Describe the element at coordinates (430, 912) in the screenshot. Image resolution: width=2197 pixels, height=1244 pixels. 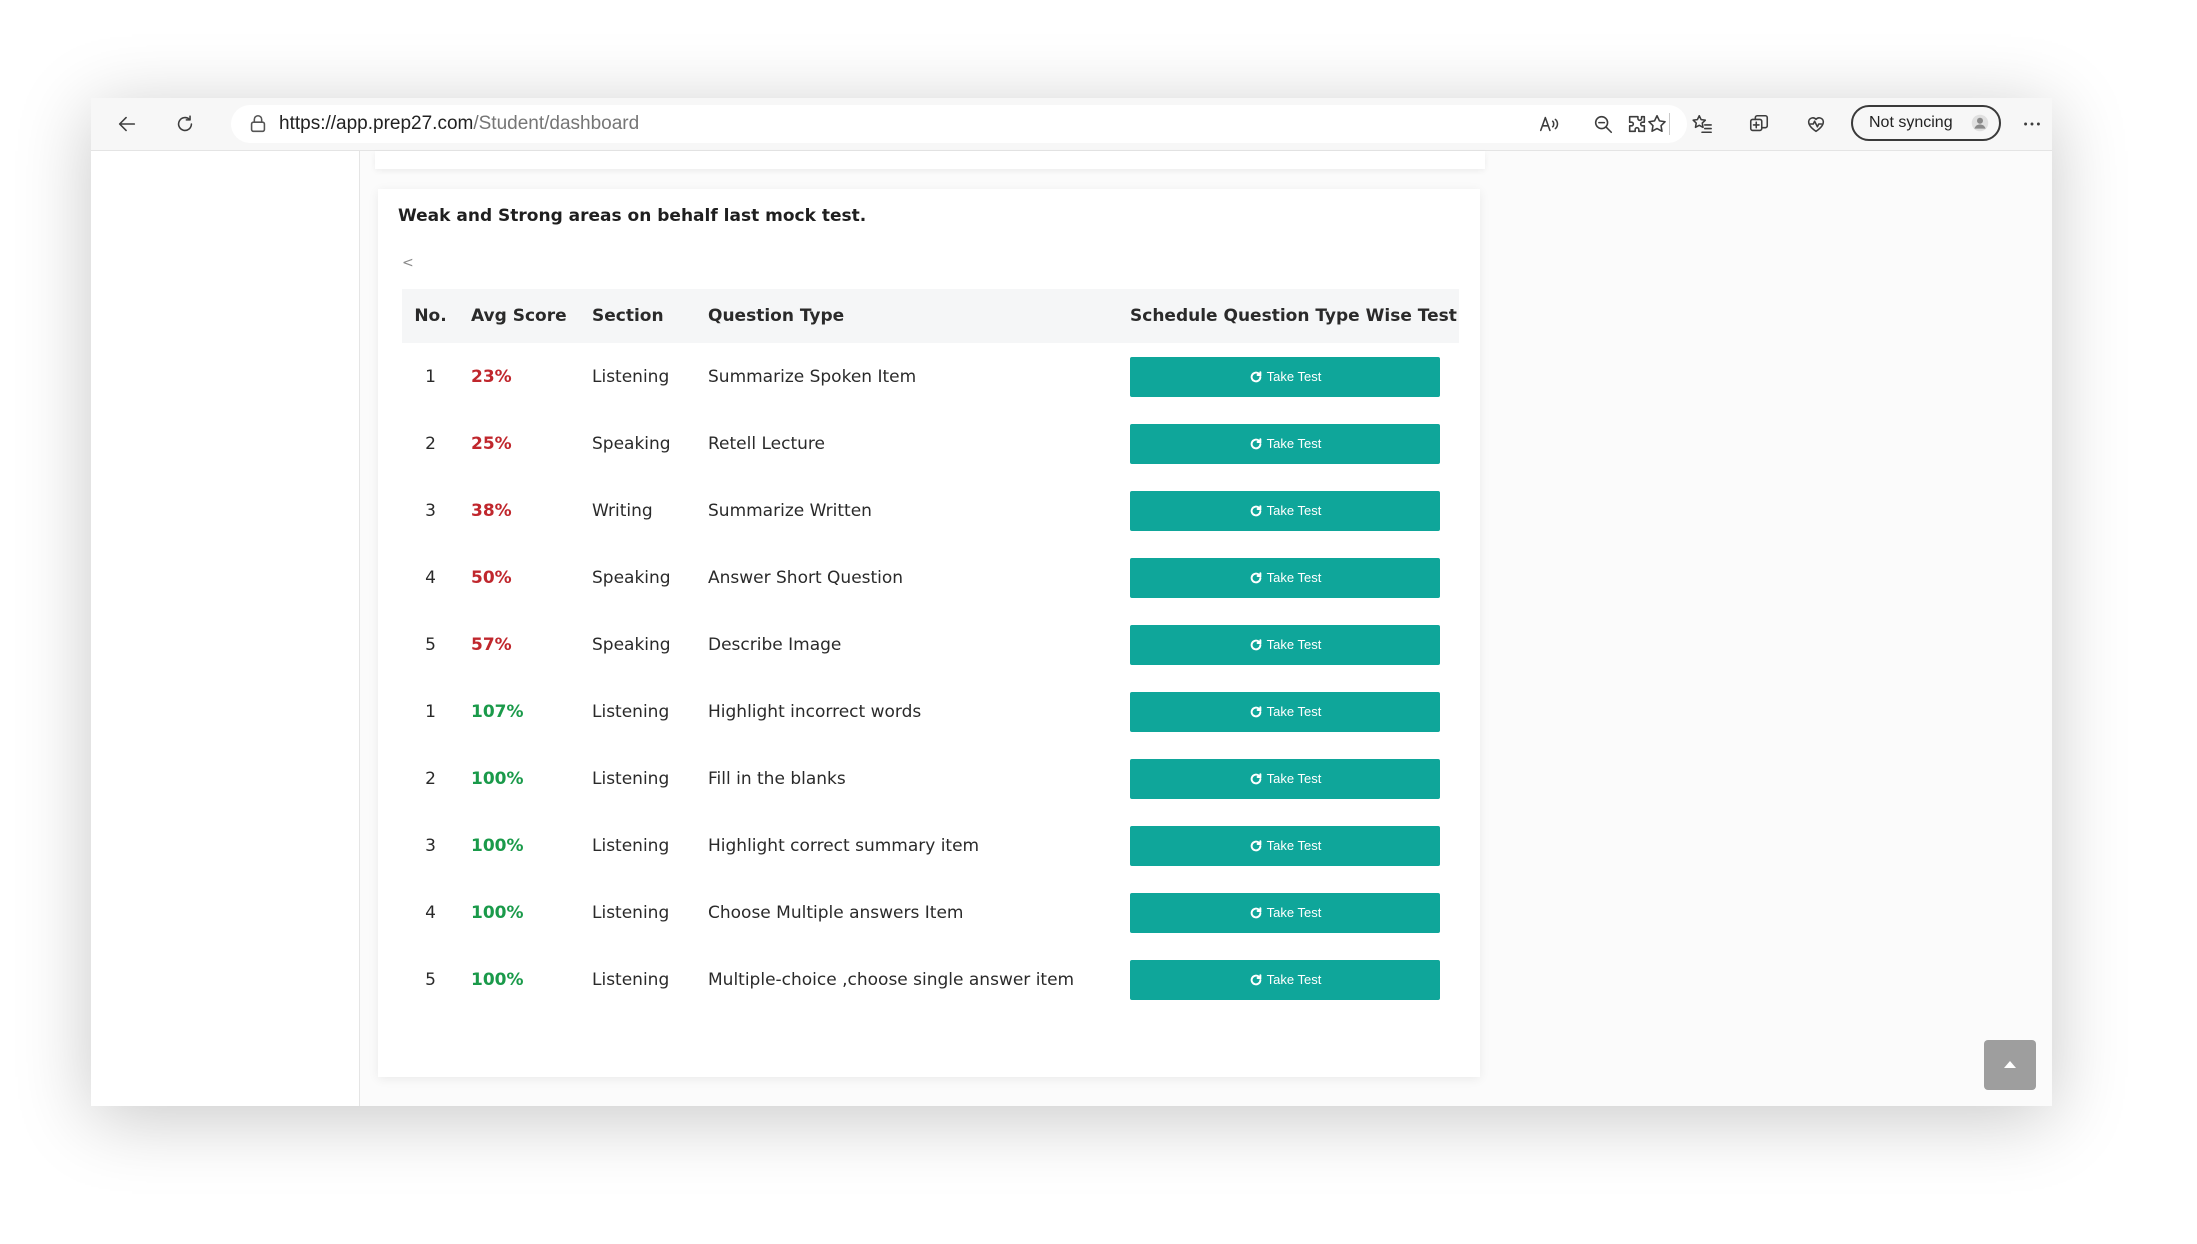
I see `row-number: 4` at that location.